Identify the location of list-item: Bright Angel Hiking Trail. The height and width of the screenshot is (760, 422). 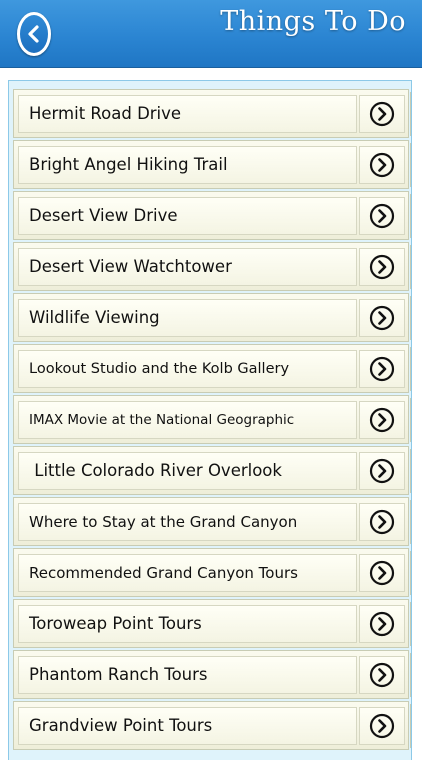
(212, 164).